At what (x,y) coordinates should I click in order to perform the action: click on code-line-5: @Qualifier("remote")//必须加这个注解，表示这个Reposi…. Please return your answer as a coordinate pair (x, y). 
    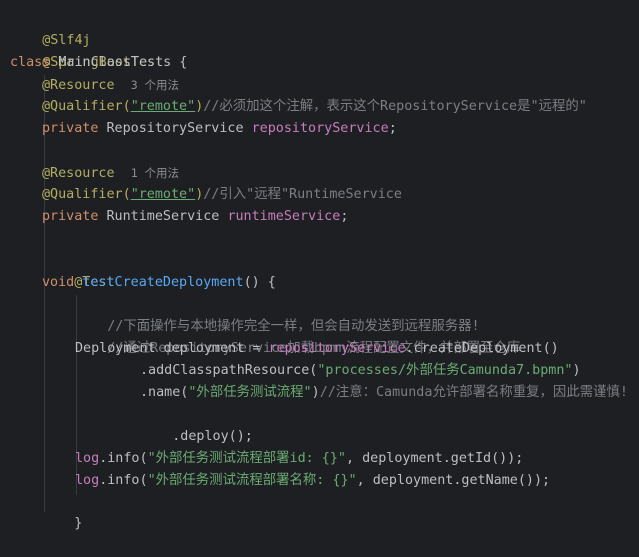
    Looking at the image, I should click on (314, 107).